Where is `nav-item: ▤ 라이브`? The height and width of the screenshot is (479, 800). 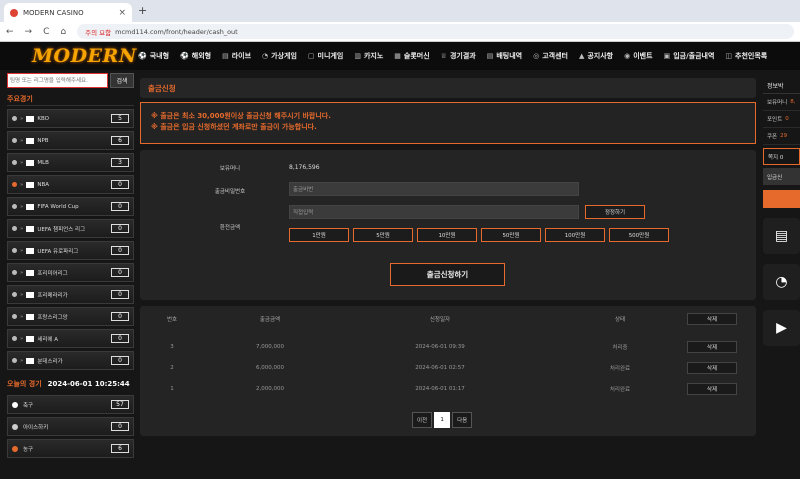
nav-item: ▤ 라이브 is located at coordinates (236, 56).